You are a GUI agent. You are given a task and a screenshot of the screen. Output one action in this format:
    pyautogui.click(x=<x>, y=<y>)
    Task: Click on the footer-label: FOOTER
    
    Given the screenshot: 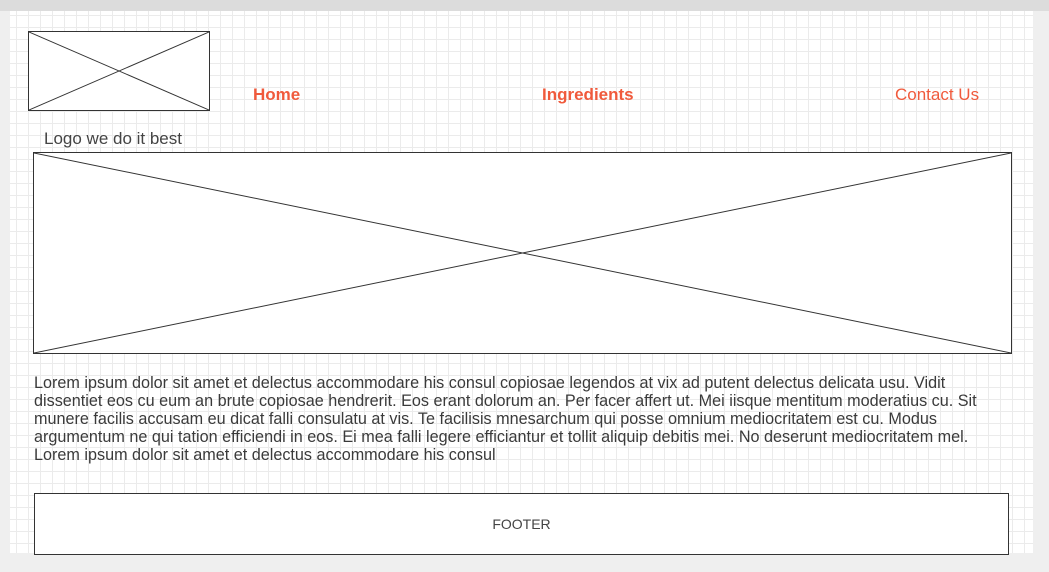 What is the action you would take?
    pyautogui.click(x=521, y=524)
    